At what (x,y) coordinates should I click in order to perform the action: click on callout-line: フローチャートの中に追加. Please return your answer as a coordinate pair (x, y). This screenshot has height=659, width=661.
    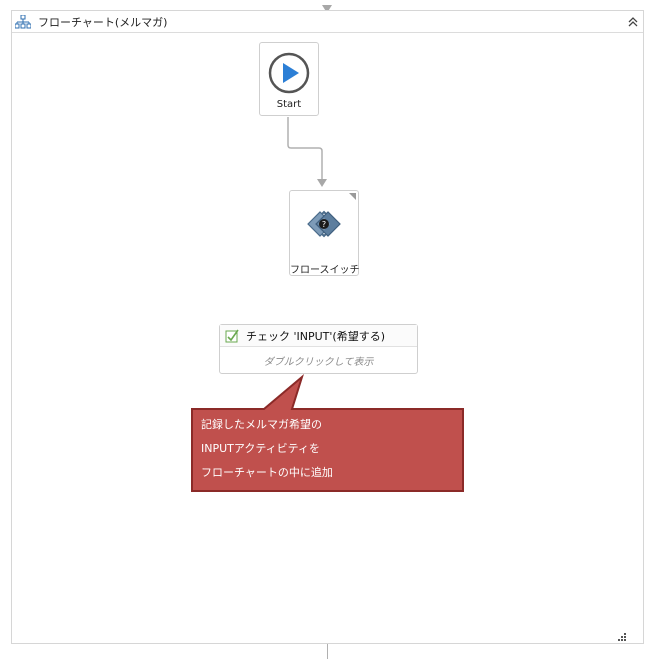
    Looking at the image, I should click on (267, 472).